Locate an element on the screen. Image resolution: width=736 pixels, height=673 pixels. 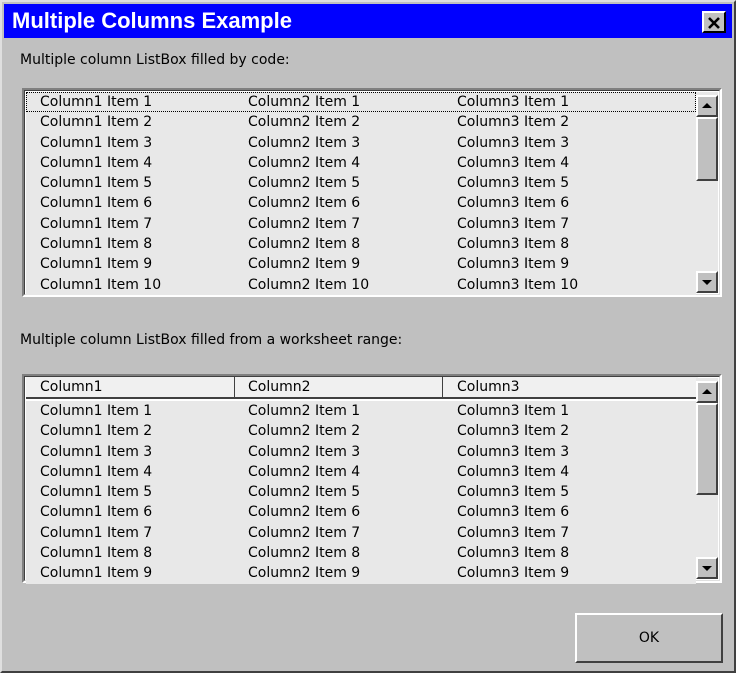
ok-button: OK is located at coordinates (649, 638).